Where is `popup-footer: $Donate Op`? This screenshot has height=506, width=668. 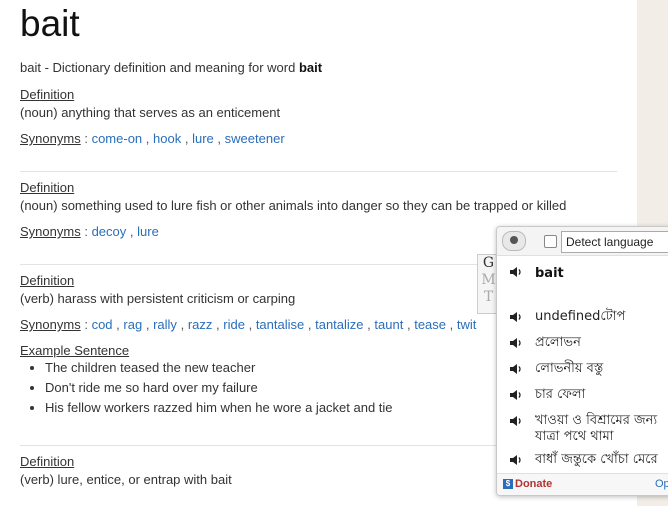 popup-footer: $Donate Op is located at coordinates (582, 484).